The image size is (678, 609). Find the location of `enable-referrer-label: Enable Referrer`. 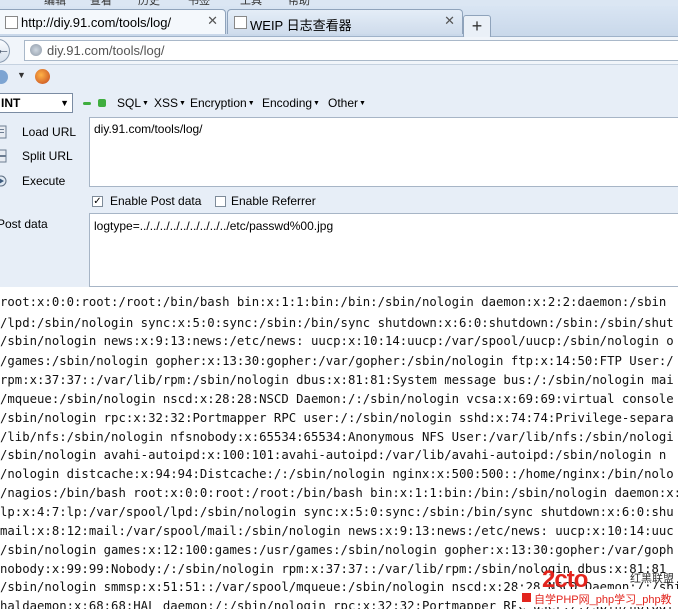

enable-referrer-label: Enable Referrer is located at coordinates (273, 201).